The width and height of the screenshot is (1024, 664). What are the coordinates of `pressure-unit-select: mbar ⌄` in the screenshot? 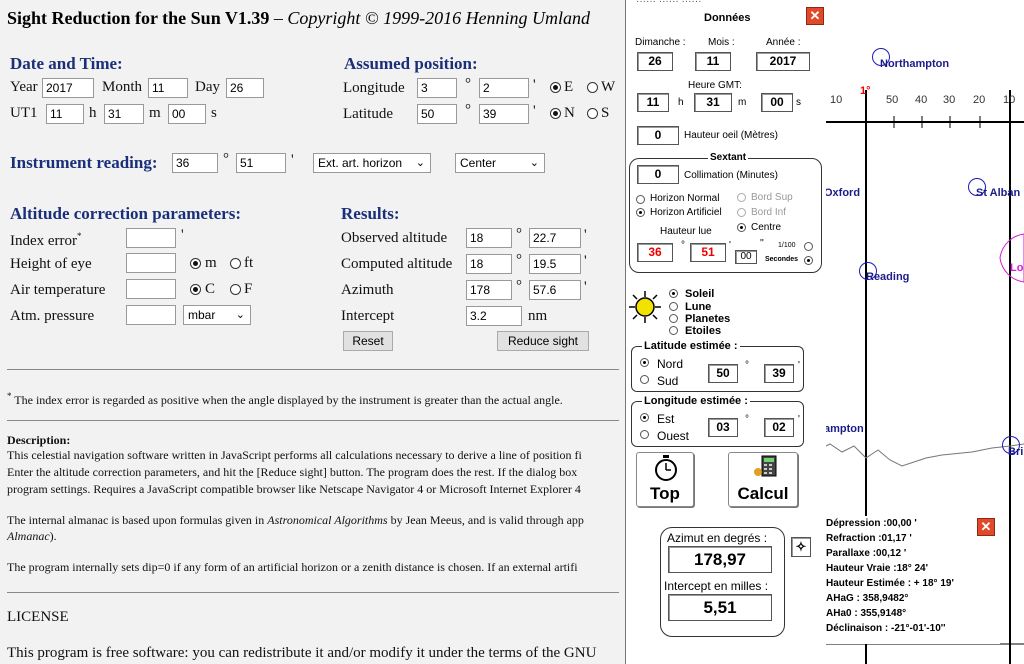 It's located at (217, 315).